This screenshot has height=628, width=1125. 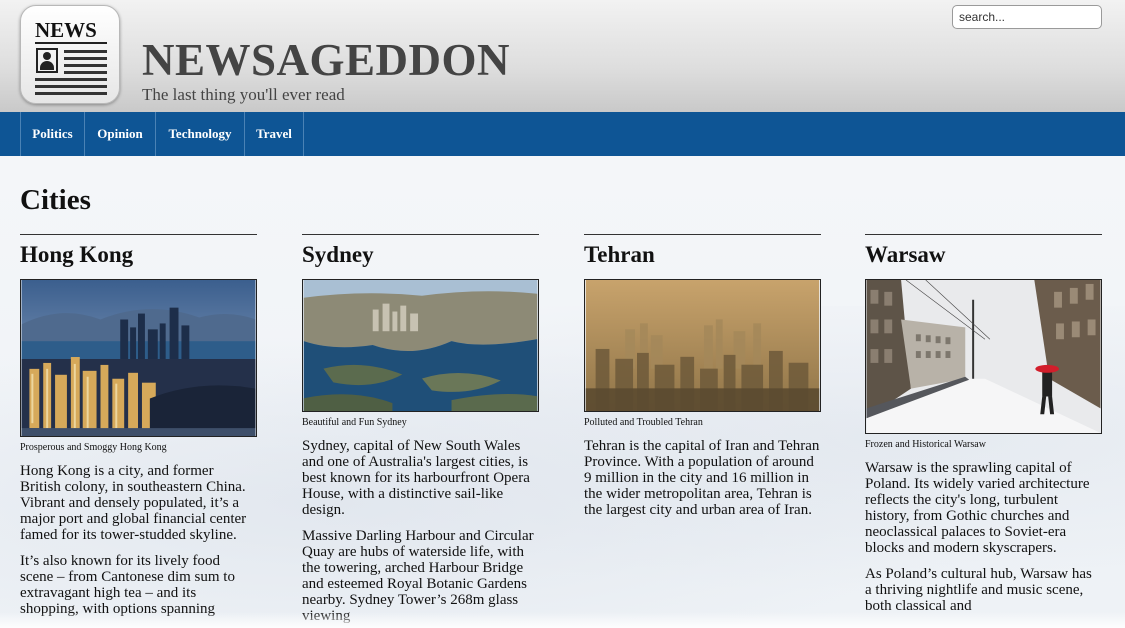 What do you see at coordinates (55, 200) in the screenshot?
I see `page-title: Cities` at bounding box center [55, 200].